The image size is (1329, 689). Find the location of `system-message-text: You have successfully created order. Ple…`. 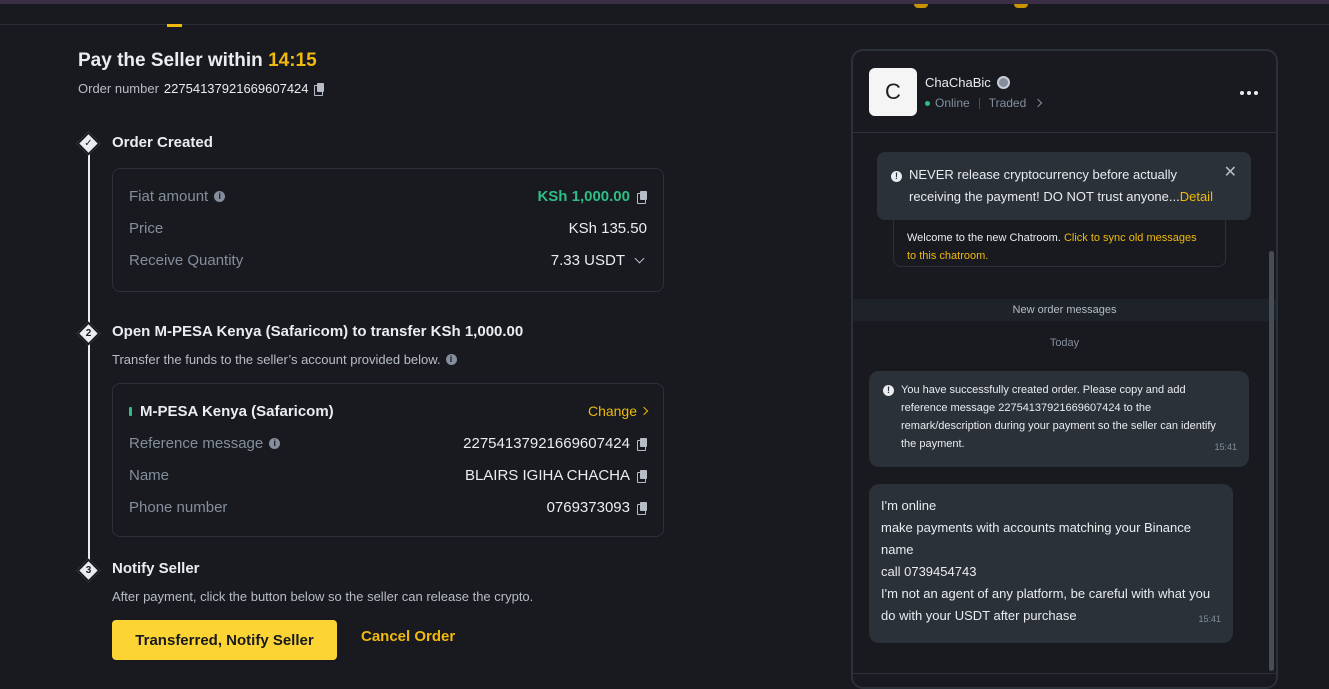

system-message-text: You have successfully created order. Ple… is located at coordinates (1058, 417).